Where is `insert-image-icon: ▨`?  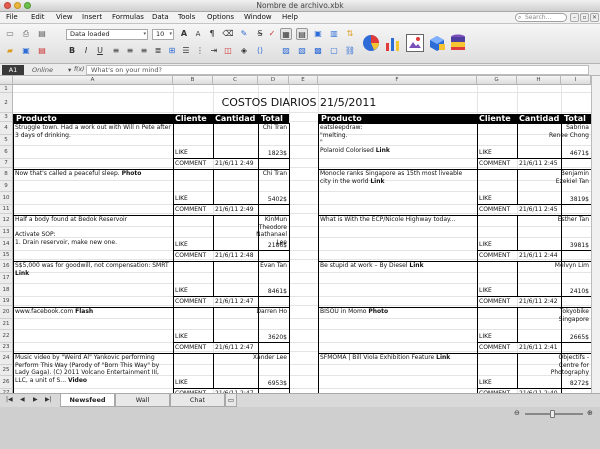 insert-image-icon: ▨ is located at coordinates (286, 51).